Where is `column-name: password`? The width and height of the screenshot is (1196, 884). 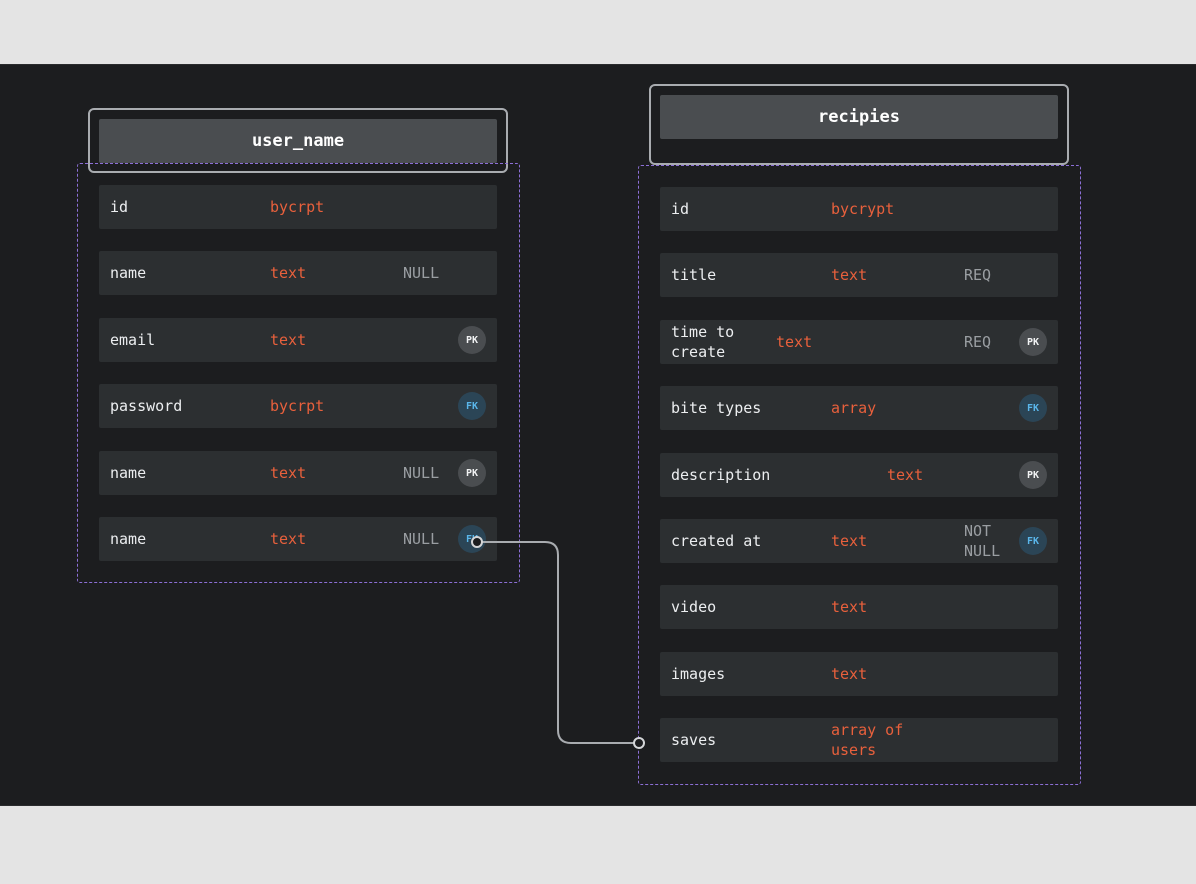
column-name: password is located at coordinates (146, 406).